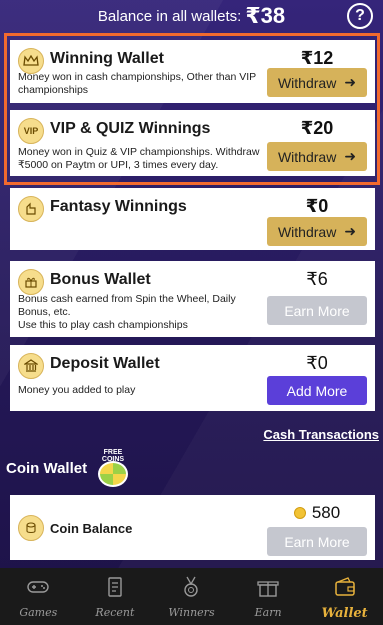  Describe the element at coordinates (105, 363) in the screenshot. I see `deposit-wallet-title: Deposit Wallet` at that location.